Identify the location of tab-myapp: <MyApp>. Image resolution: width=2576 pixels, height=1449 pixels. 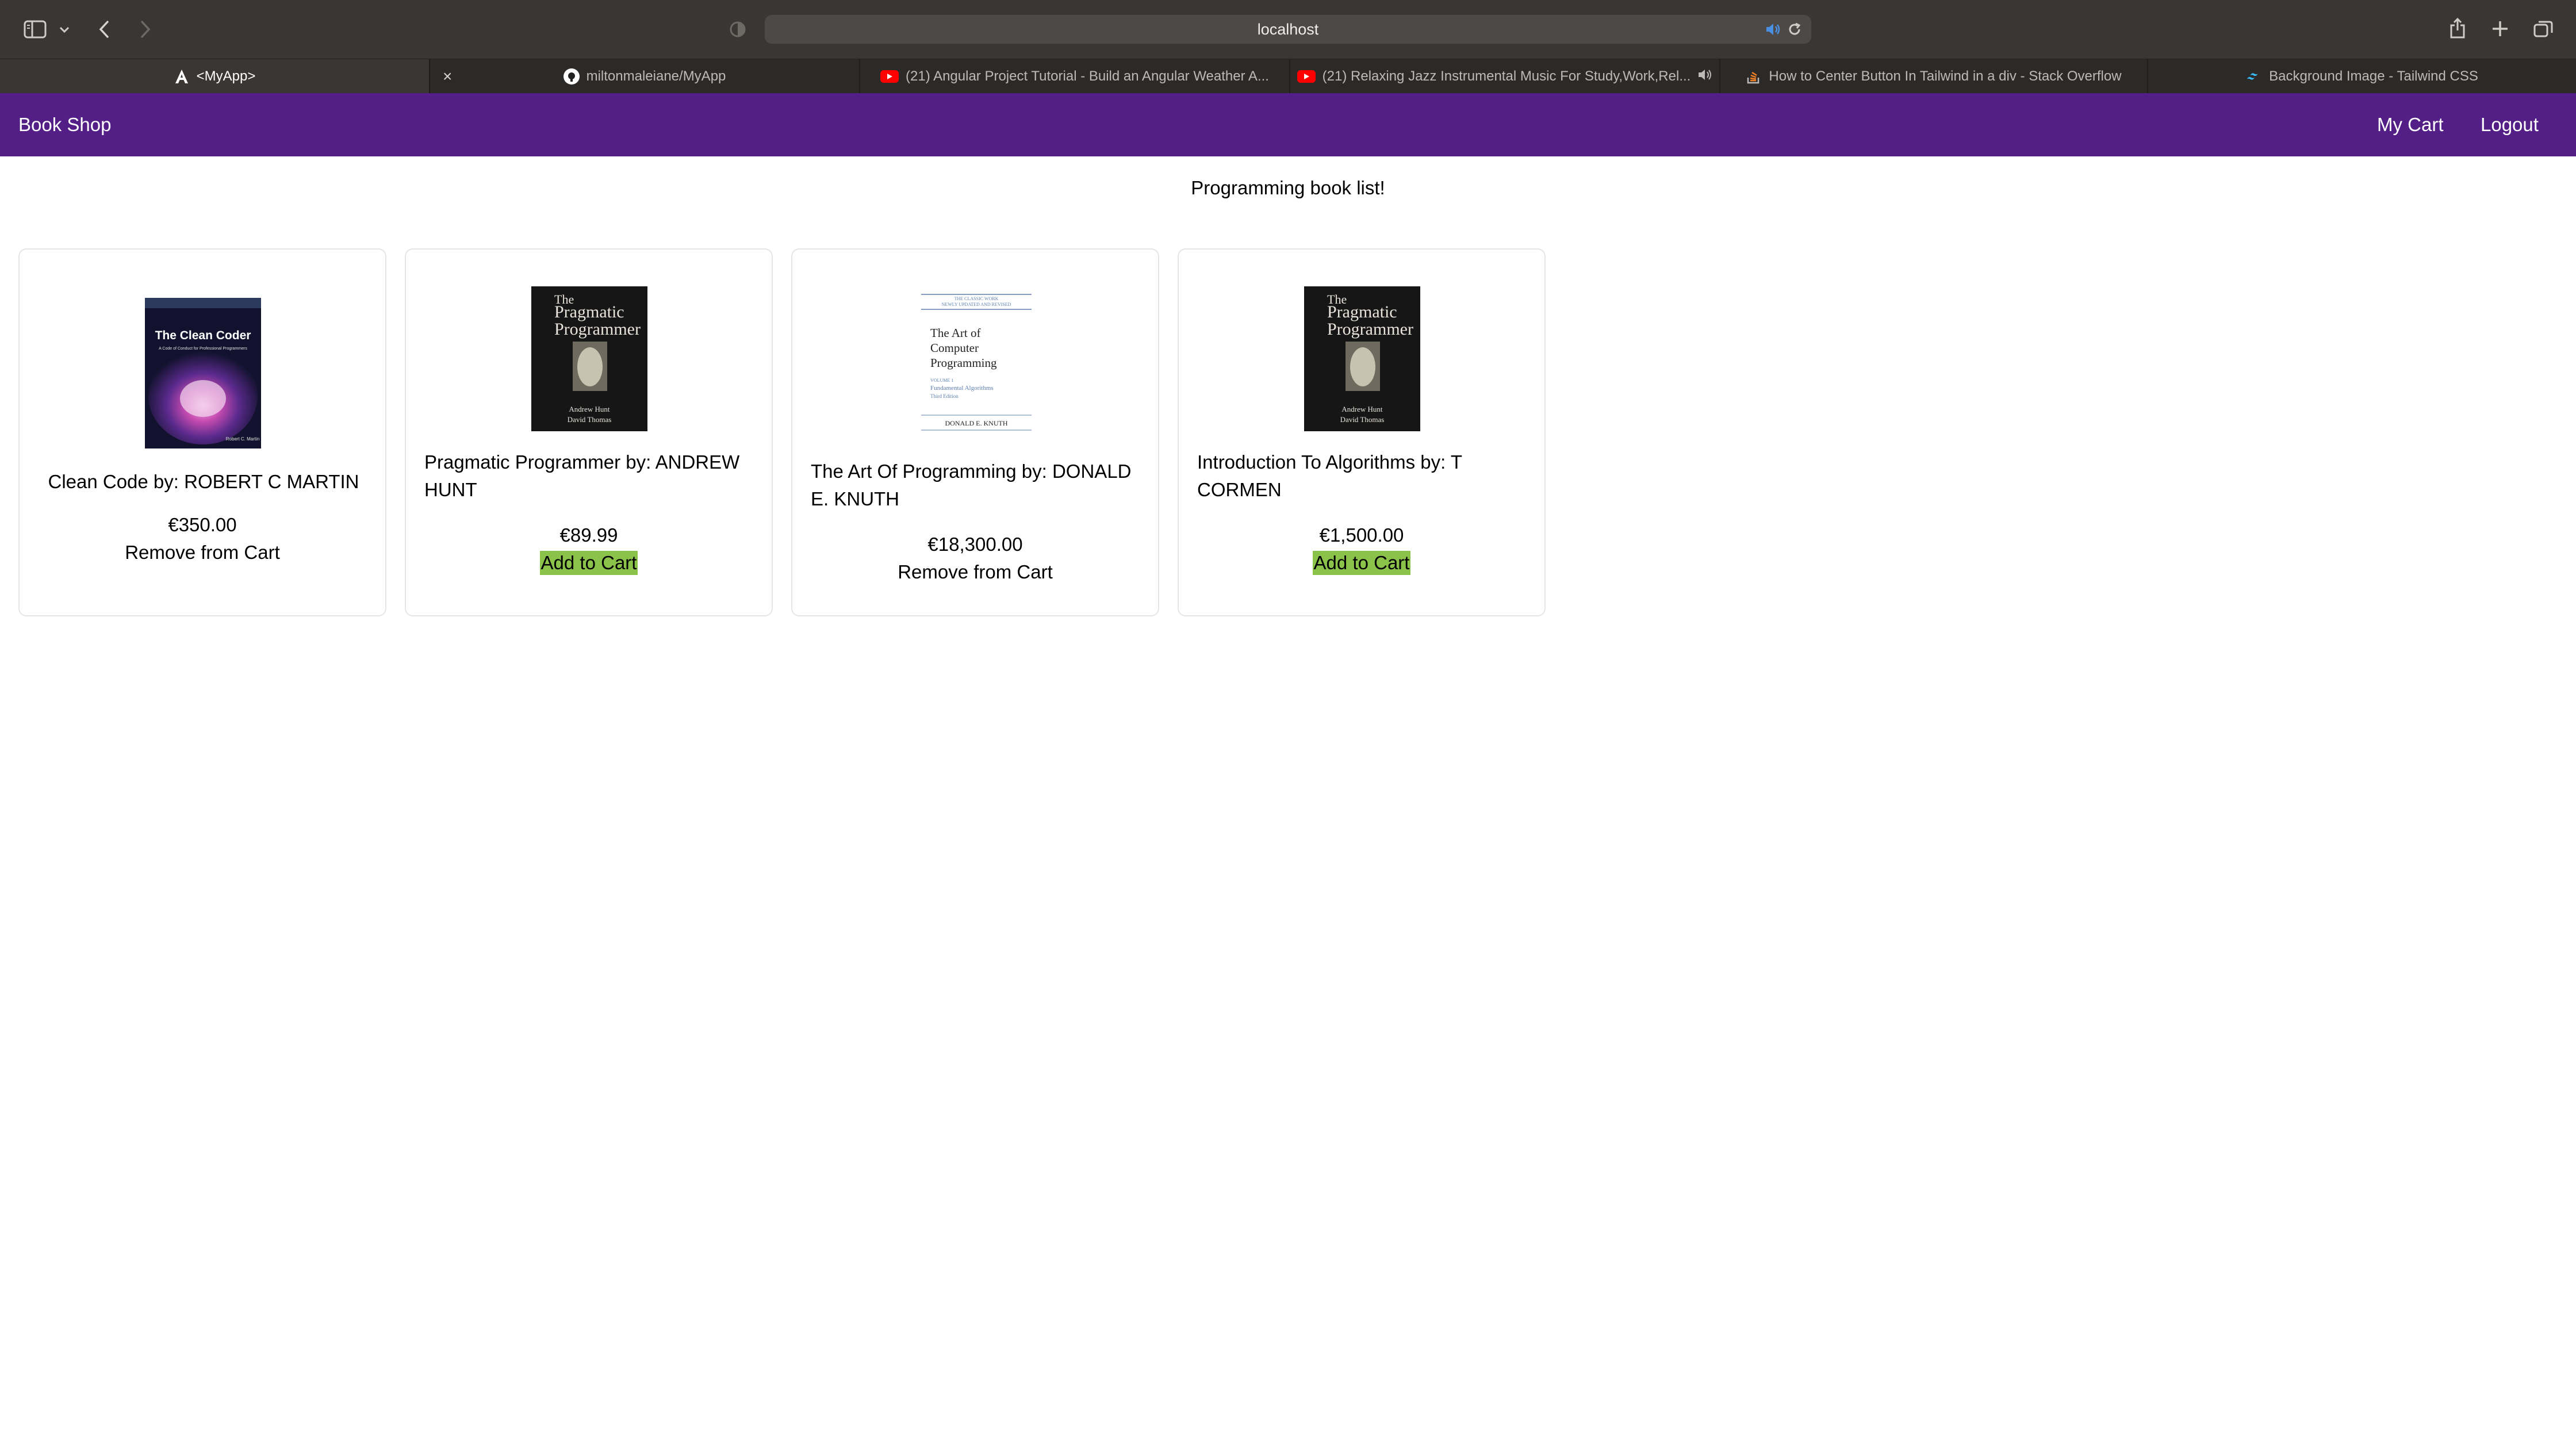
(215, 76).